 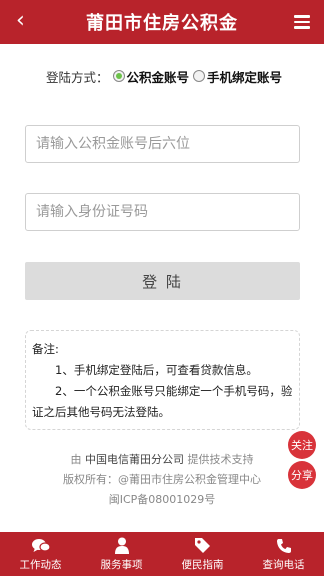 I want to click on person-icon, so click(x=122, y=546).